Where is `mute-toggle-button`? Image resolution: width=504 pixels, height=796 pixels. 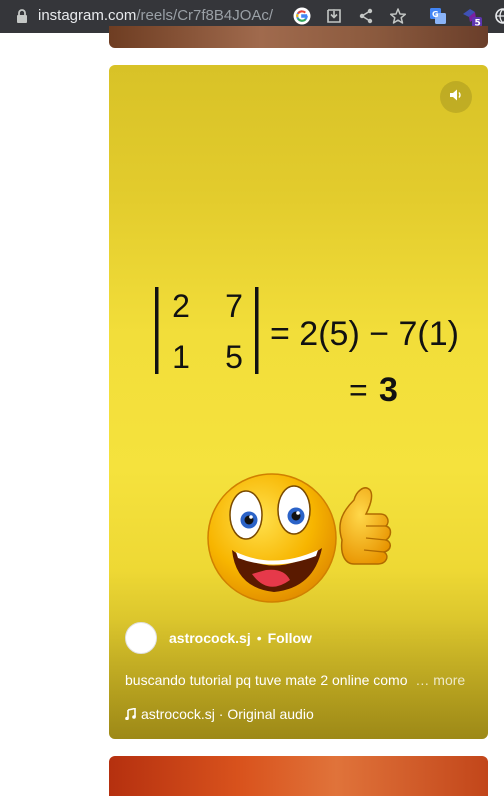
mute-toggle-button is located at coordinates (456, 97).